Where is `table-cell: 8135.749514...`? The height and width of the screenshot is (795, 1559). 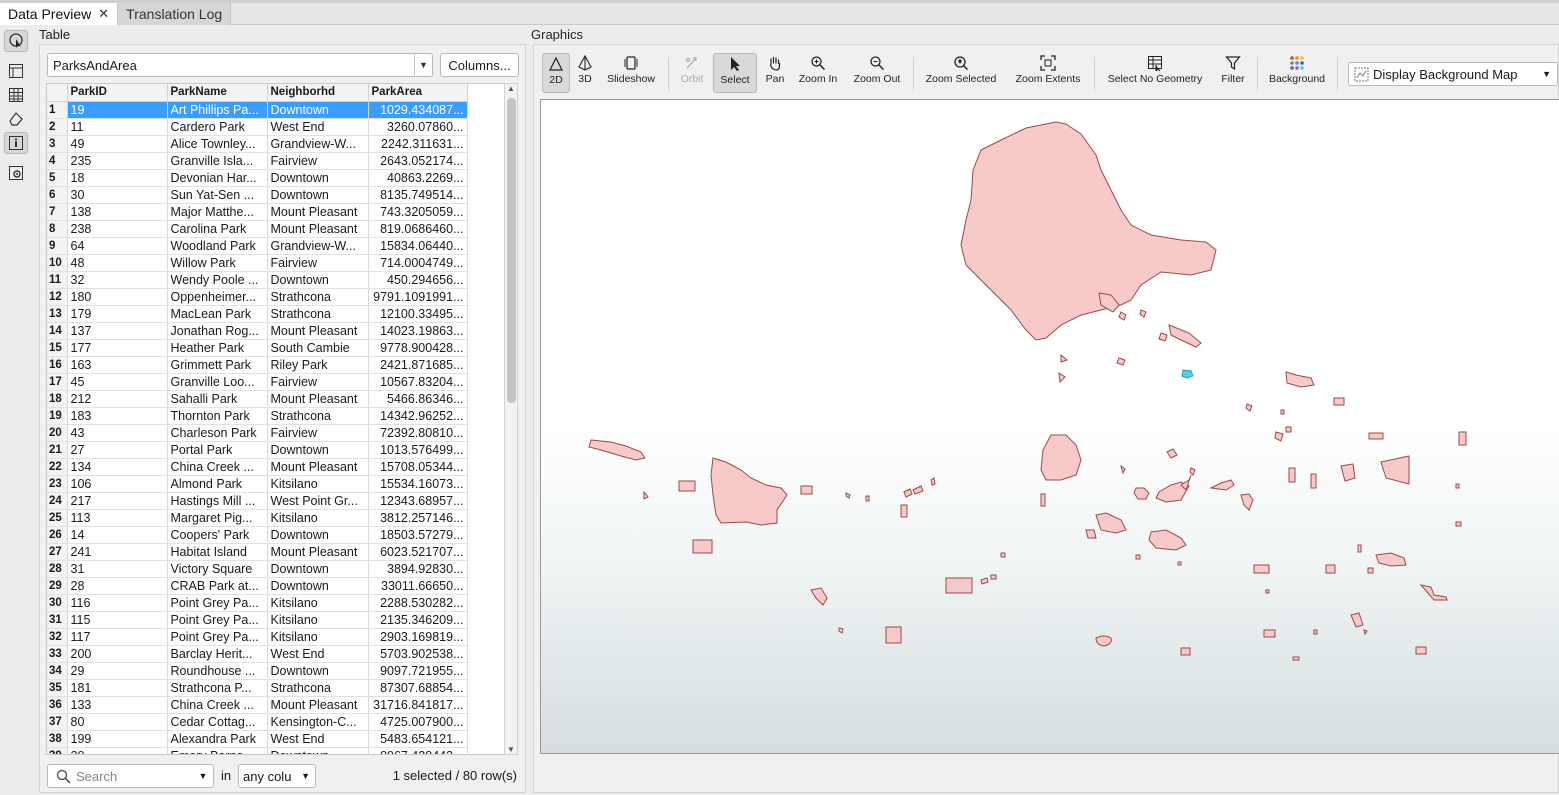
table-cell: 8135.749514... is located at coordinates (418, 195).